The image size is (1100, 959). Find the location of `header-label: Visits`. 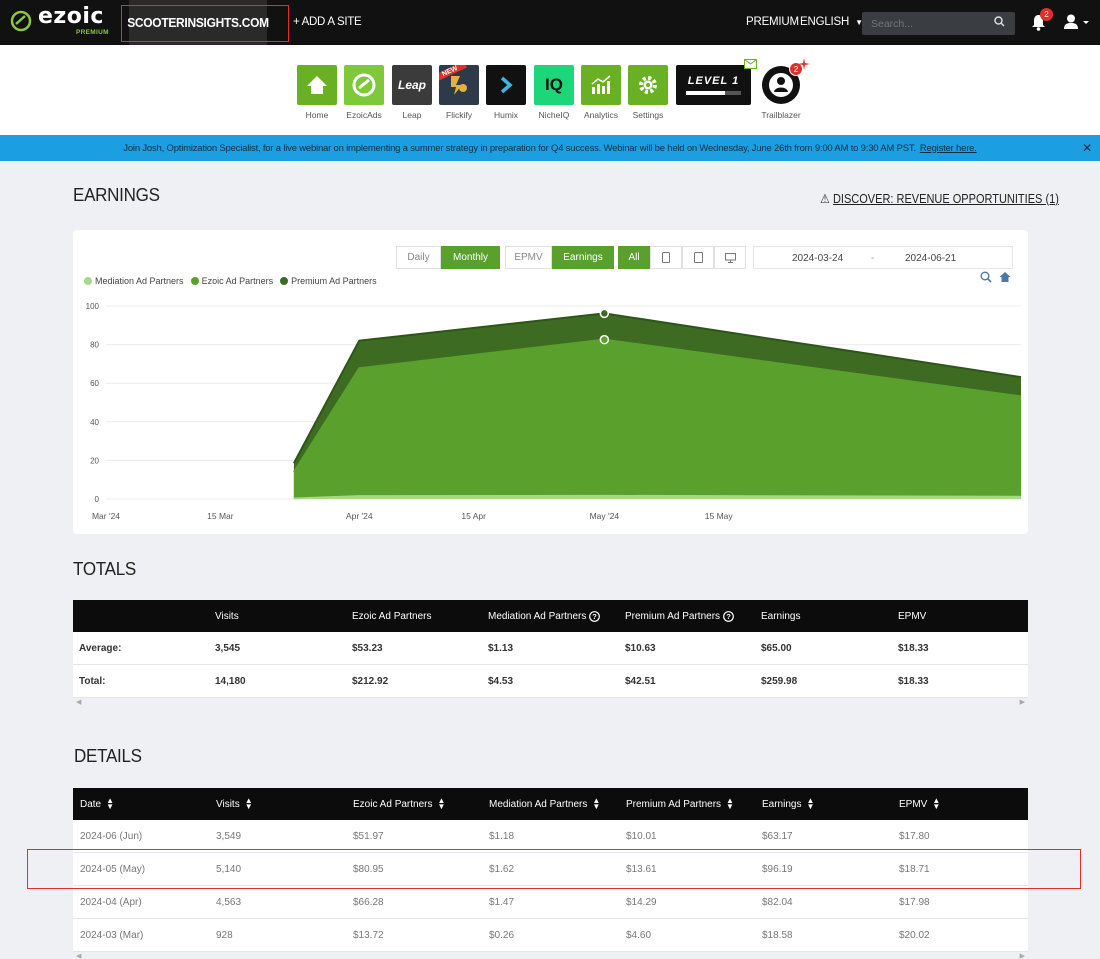

header-label: Visits is located at coordinates (228, 804).